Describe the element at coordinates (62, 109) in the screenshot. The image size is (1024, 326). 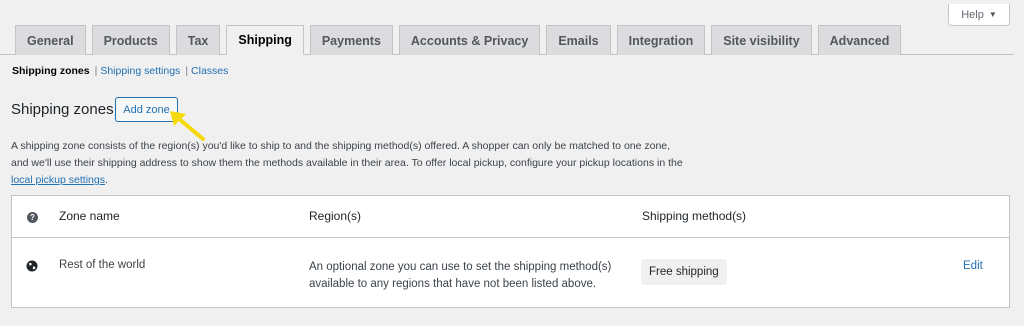
I see `page-title: Shipping zones` at that location.